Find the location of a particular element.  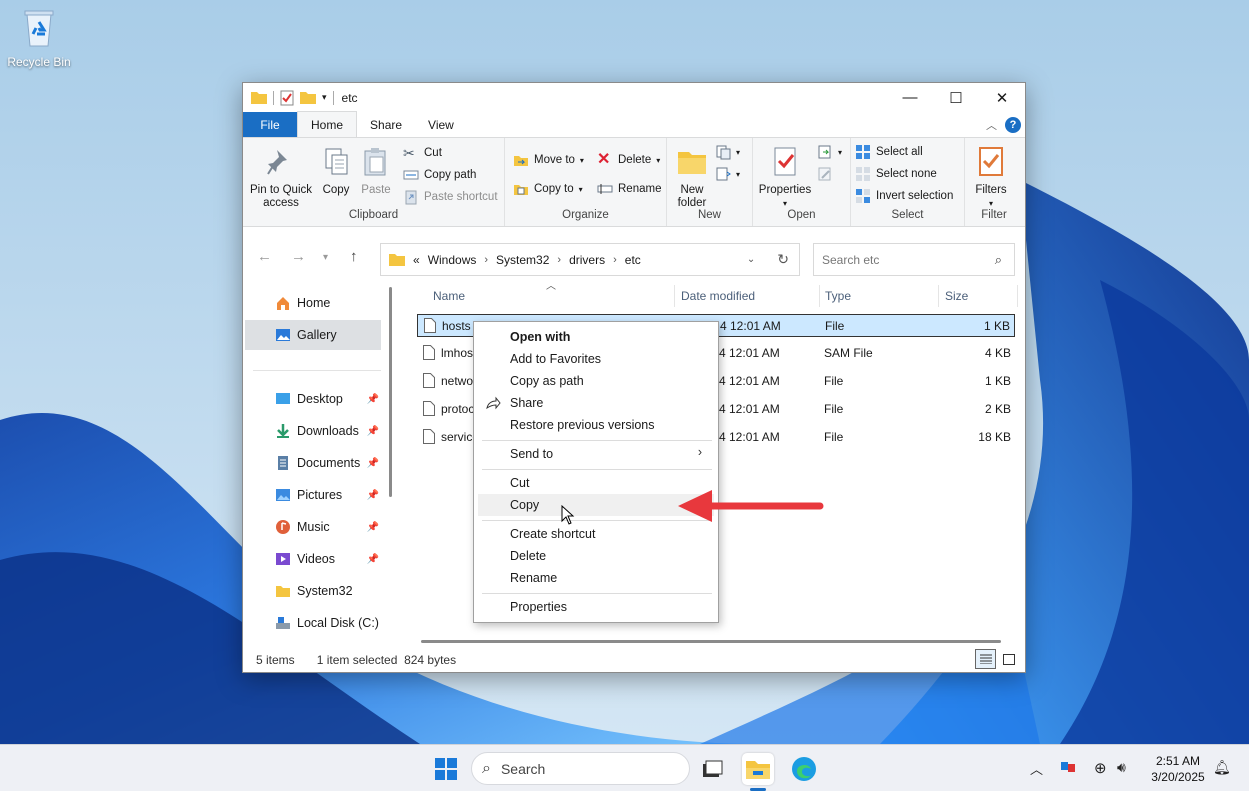

cut-button: ✂ Cut is located at coordinates (422, 153).